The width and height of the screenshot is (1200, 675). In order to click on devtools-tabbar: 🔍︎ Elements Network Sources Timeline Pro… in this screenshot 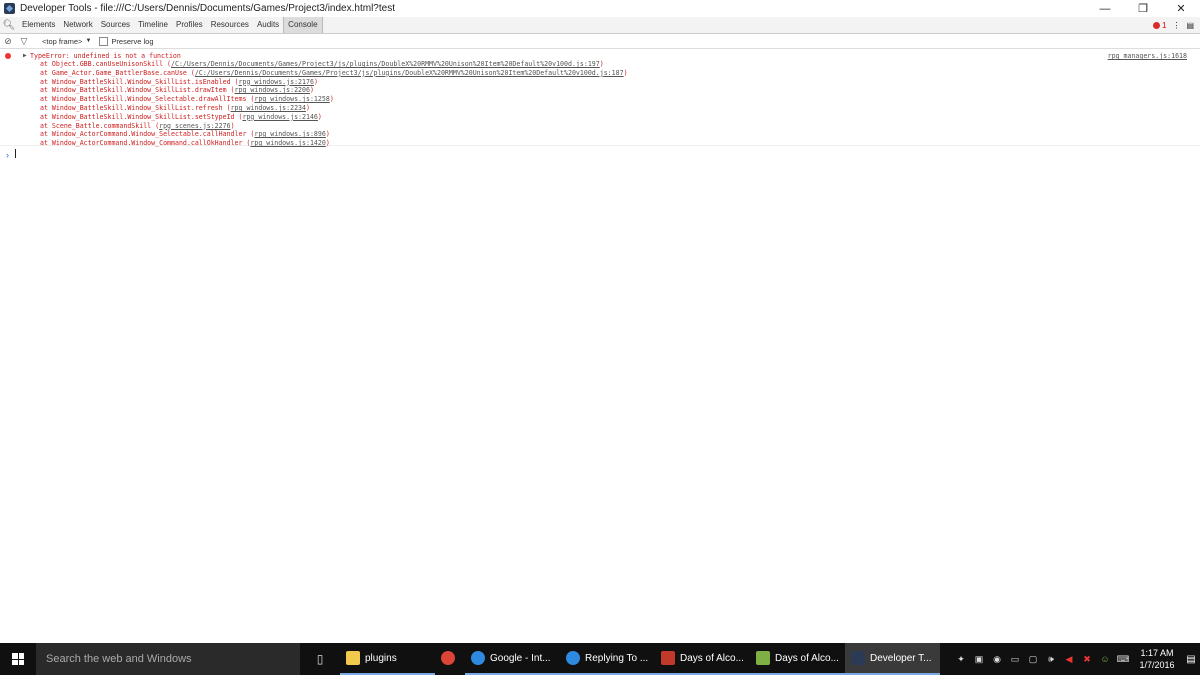, I will do `click(600, 25)`.